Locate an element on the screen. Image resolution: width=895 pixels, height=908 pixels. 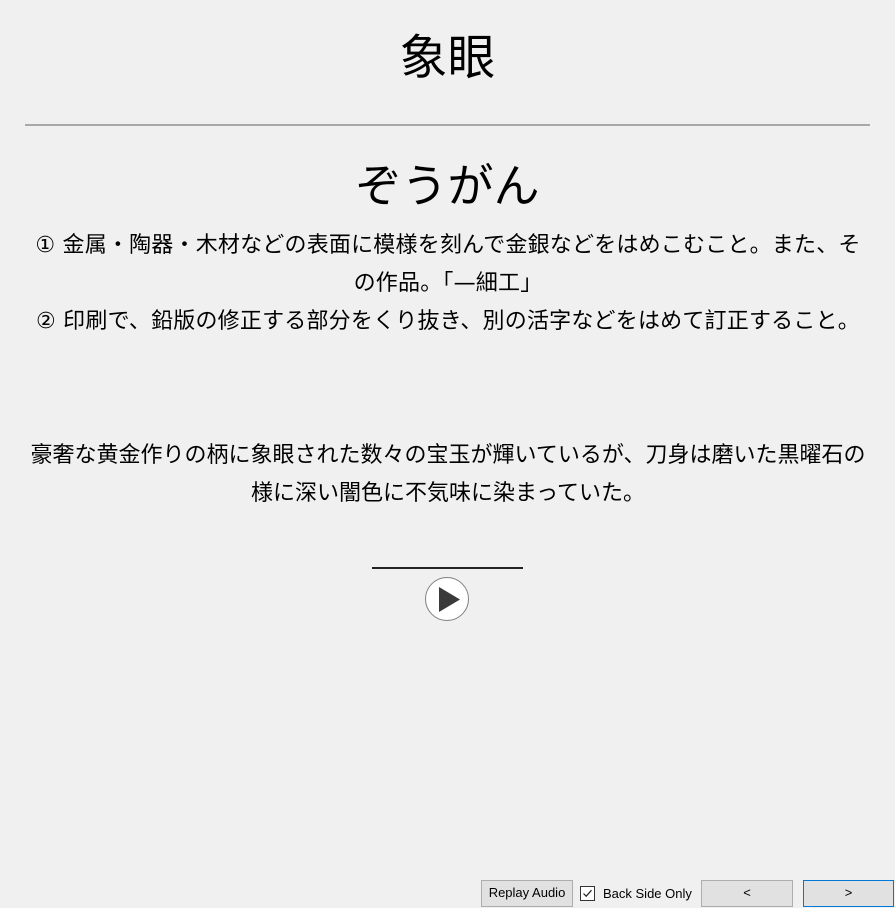
next-card-button: > is located at coordinates (848, 893).